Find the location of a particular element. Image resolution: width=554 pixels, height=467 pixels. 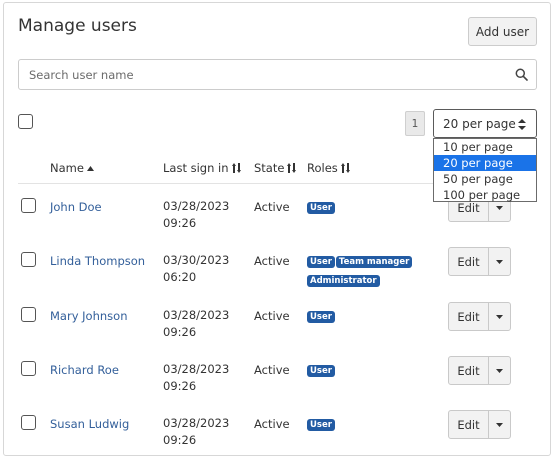

column-header-roles: Roles is located at coordinates (328, 168).